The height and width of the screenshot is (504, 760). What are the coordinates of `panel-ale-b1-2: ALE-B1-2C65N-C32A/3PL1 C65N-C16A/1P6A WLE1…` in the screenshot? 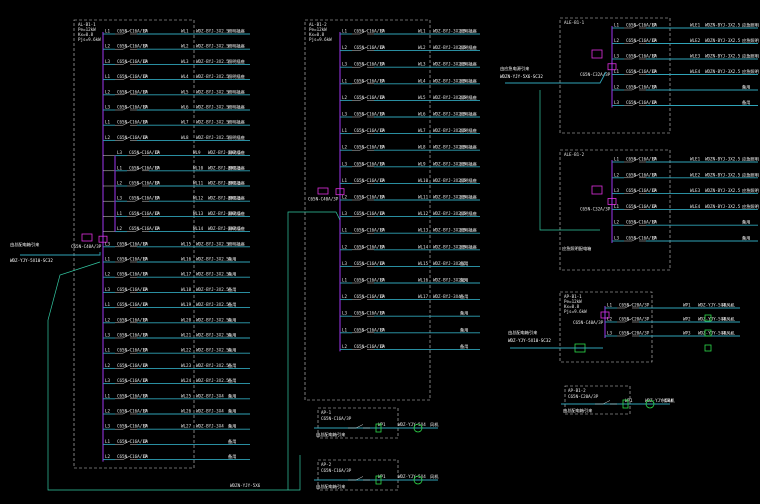 It's located at (659, 210).